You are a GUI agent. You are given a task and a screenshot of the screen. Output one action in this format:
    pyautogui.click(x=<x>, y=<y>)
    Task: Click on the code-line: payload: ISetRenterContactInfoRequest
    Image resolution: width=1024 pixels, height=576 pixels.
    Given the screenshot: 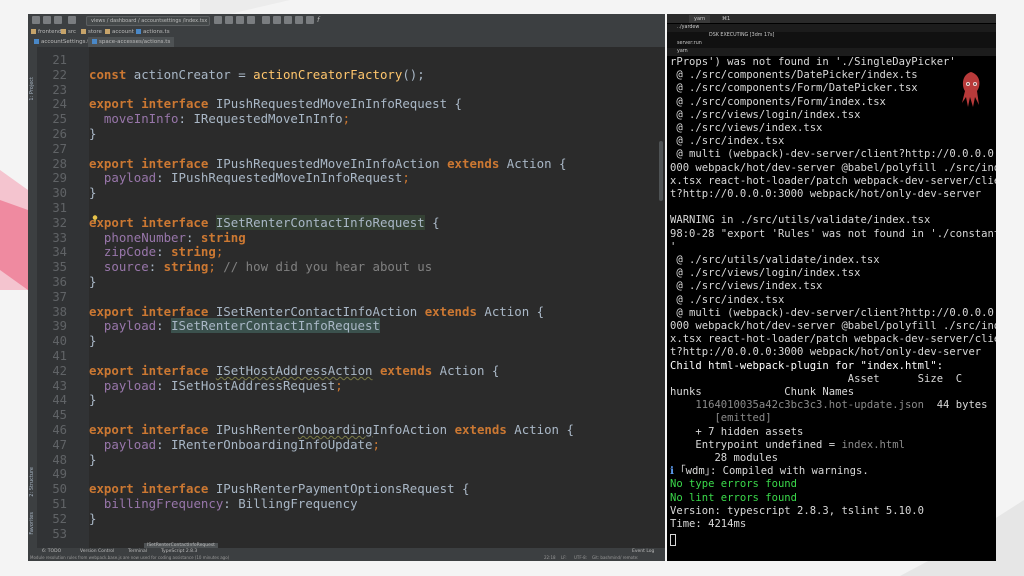 What is the action you would take?
    pyautogui.click(x=377, y=326)
    